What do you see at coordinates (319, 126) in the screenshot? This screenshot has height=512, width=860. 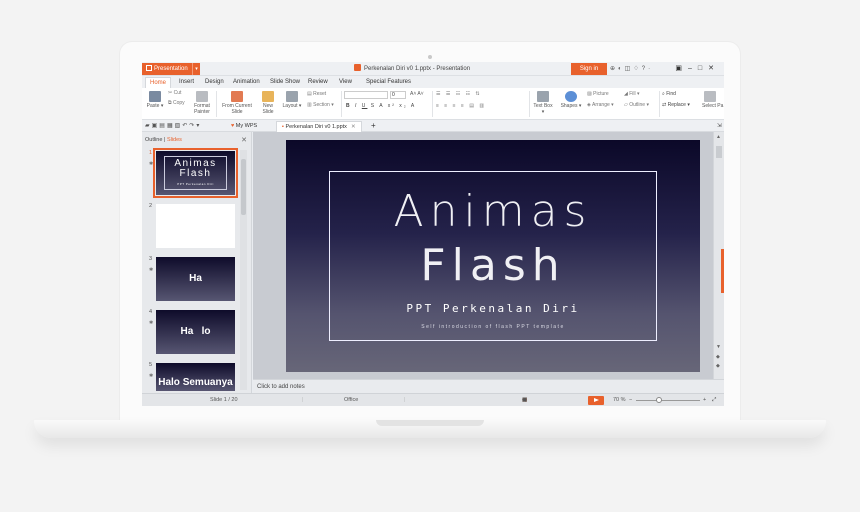 I see `tab-current-document: ▪ Perkenalan Diri v0 1.pptx ✕` at bounding box center [319, 126].